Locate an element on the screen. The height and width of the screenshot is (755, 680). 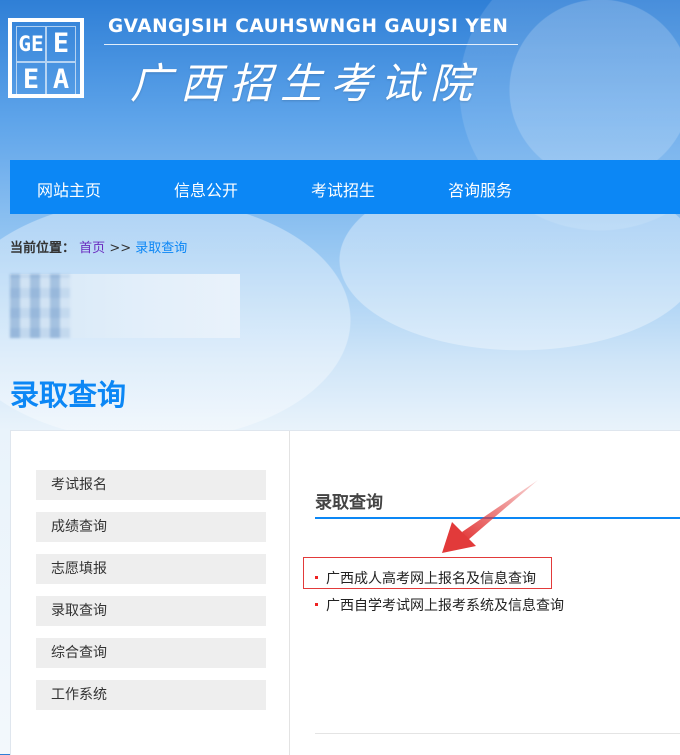
sidebar-item-admission-query: 录取查询 is located at coordinates (151, 611).